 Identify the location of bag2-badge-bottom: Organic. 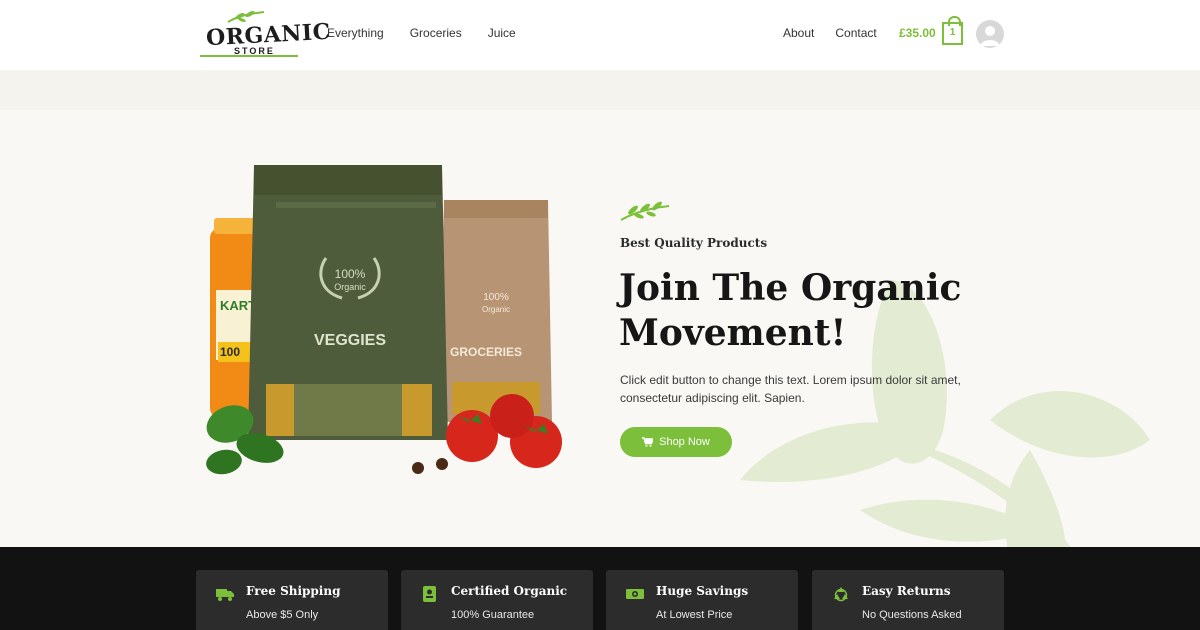
(496, 309).